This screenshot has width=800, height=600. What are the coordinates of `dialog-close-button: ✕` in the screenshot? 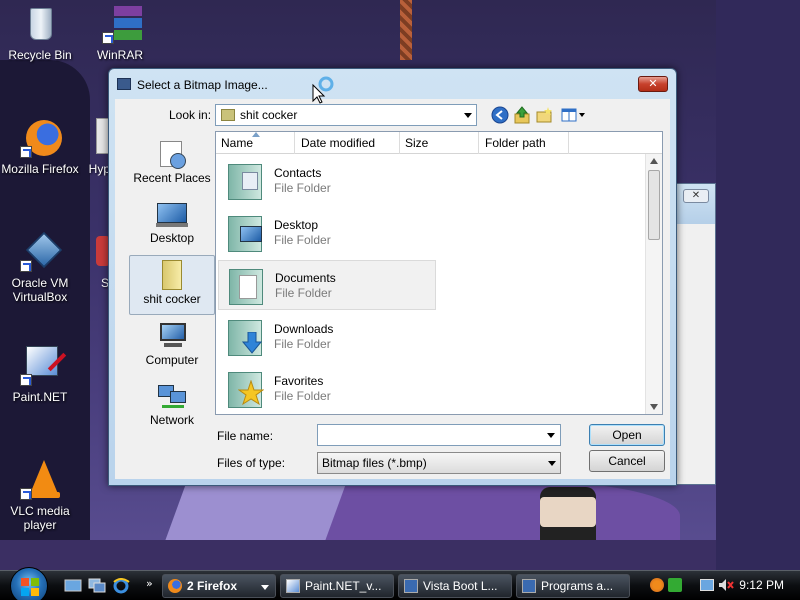 It's located at (653, 84).